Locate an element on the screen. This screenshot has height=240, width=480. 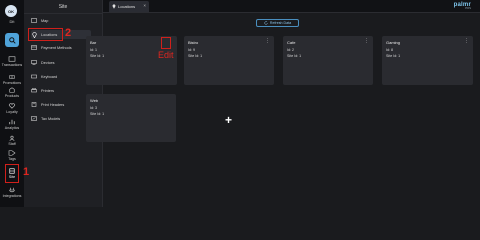
annotation-edit-label: Edit is located at coordinates (166, 55).